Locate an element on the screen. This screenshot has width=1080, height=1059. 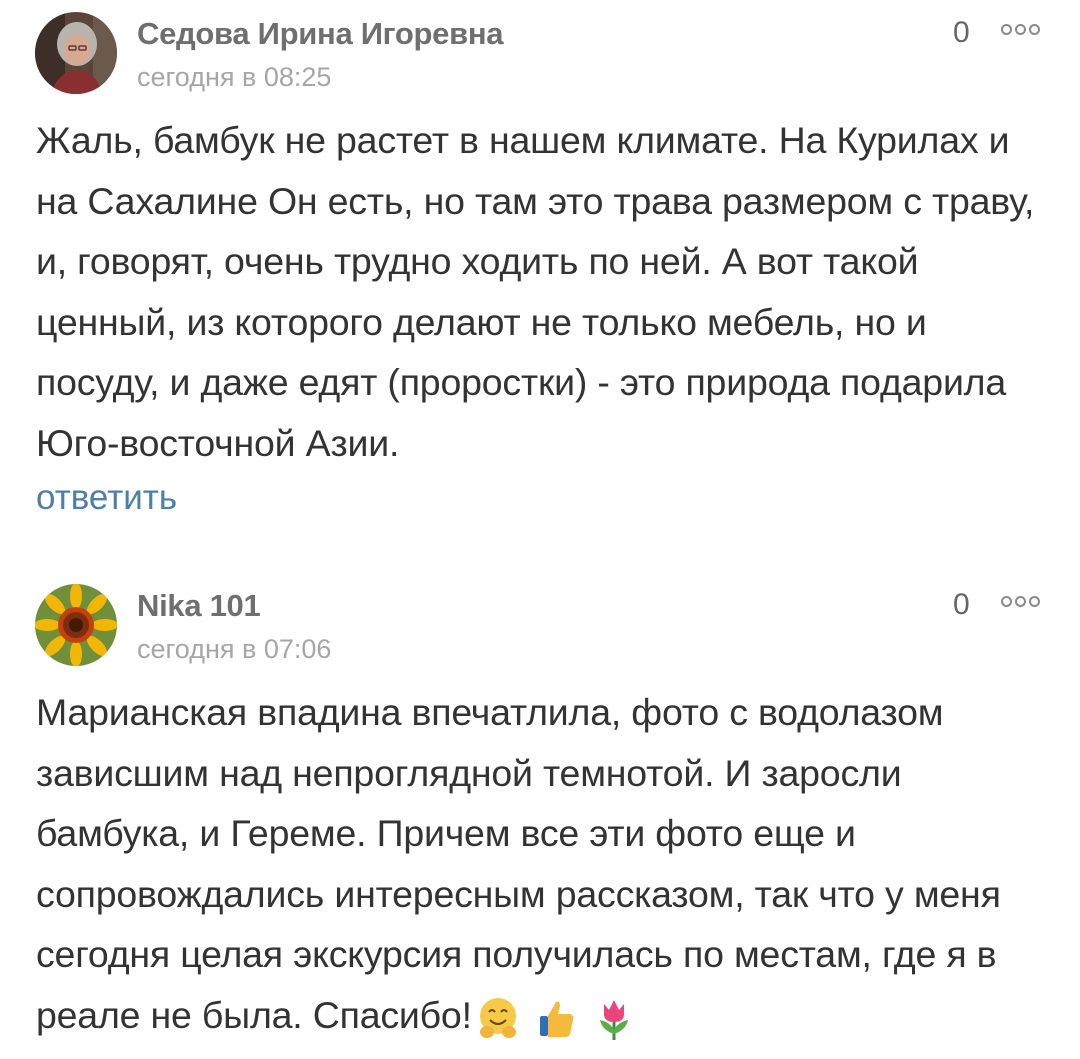
reply-link: ответить is located at coordinates (106, 498).